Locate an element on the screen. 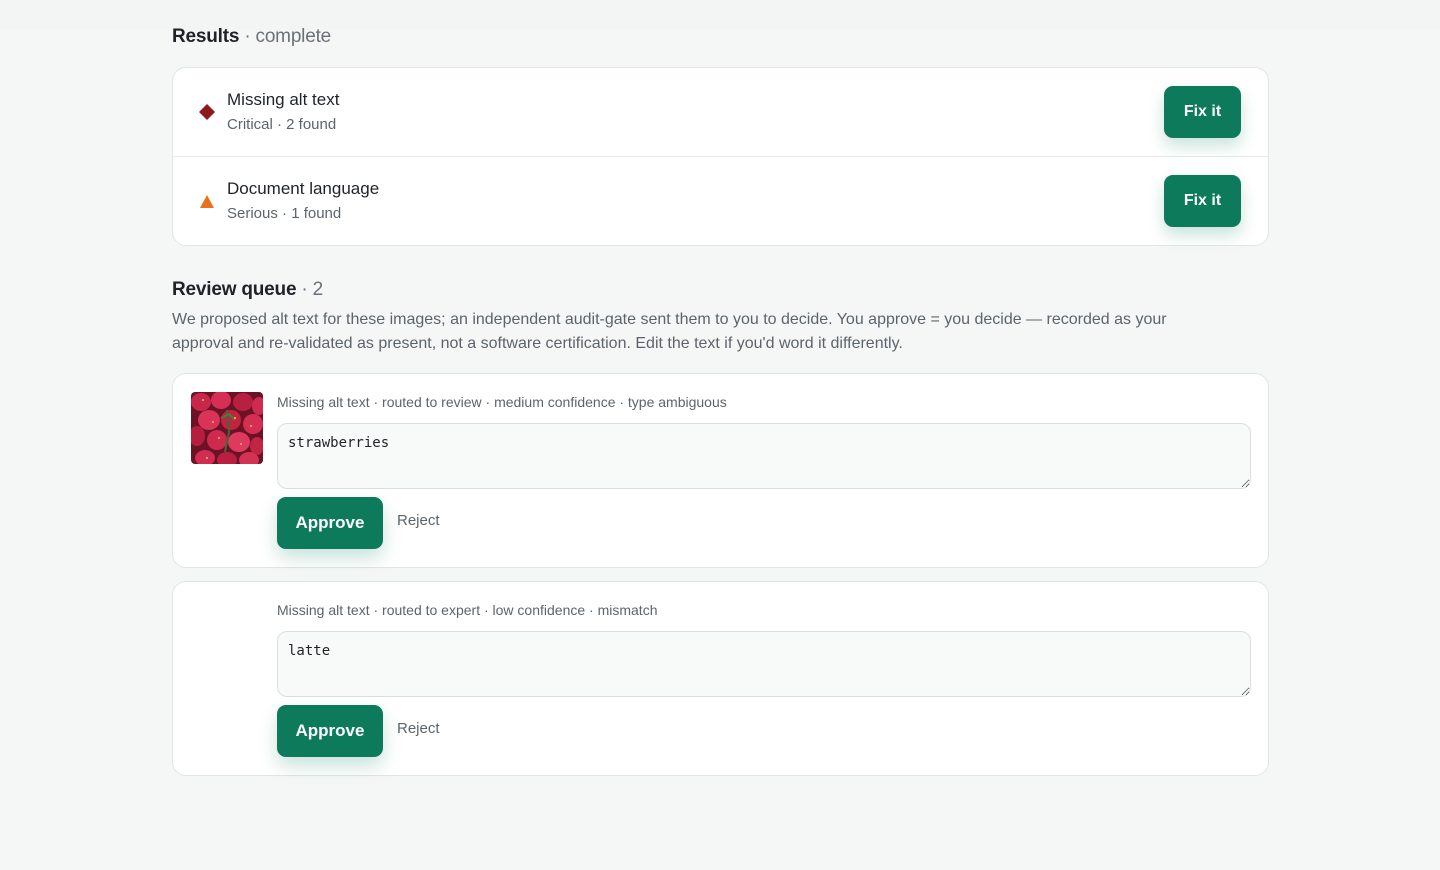 The width and height of the screenshot is (1440, 870). result-name: Document language is located at coordinates (303, 188).